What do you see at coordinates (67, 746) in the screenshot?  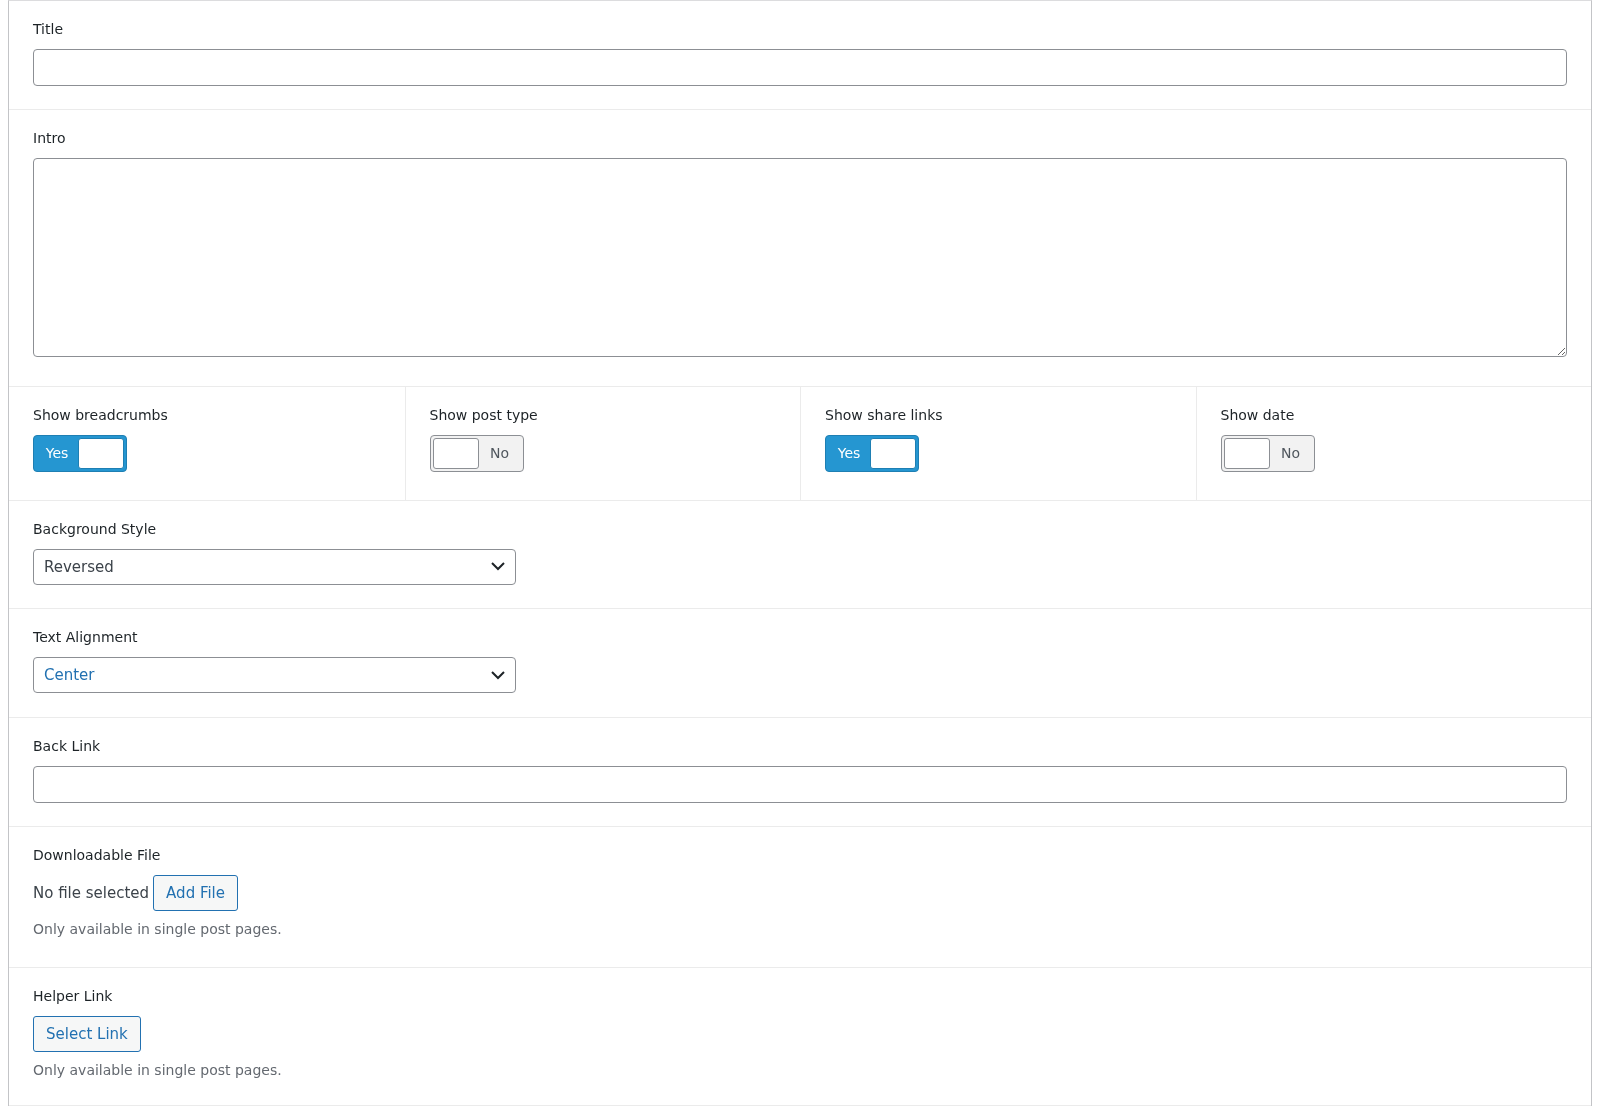 I see `field-label: Back Link` at bounding box center [67, 746].